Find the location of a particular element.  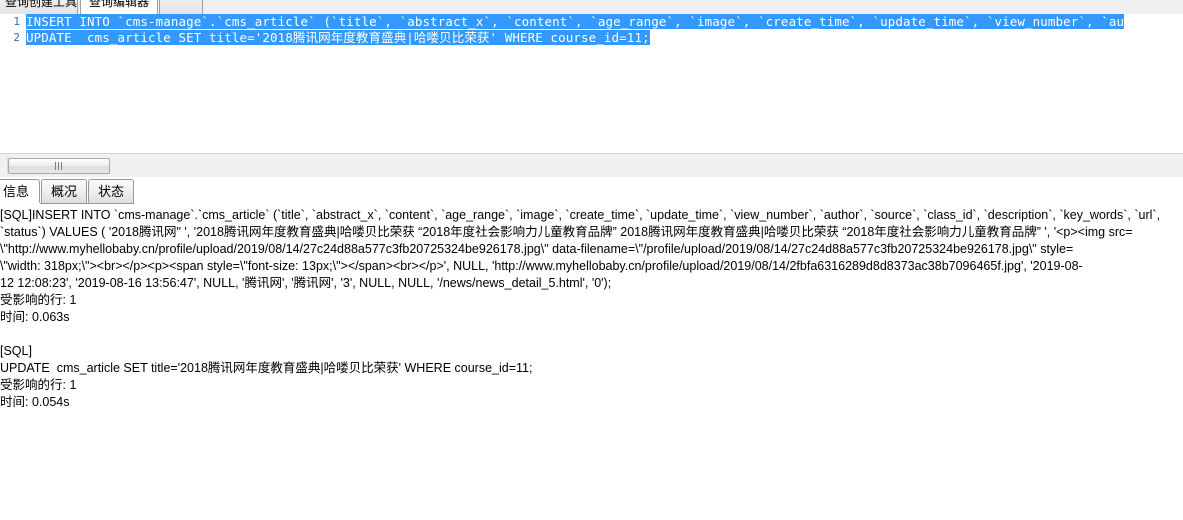

scrollbar-left-cap is located at coordinates (4, 166).